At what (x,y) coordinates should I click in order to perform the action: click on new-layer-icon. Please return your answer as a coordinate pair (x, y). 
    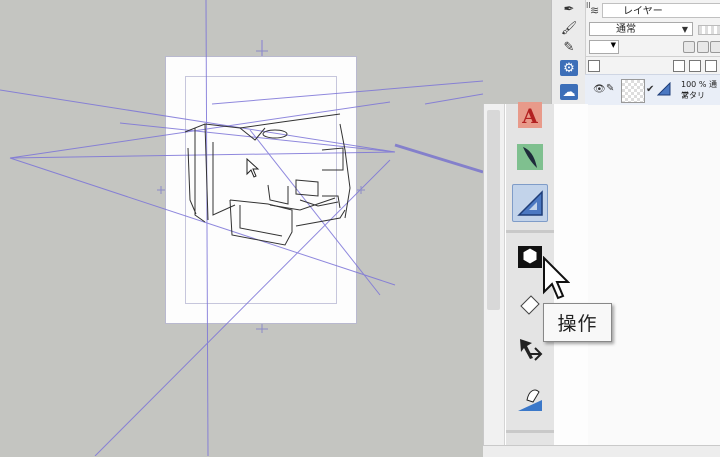
    Looking at the image, I should click on (679, 66).